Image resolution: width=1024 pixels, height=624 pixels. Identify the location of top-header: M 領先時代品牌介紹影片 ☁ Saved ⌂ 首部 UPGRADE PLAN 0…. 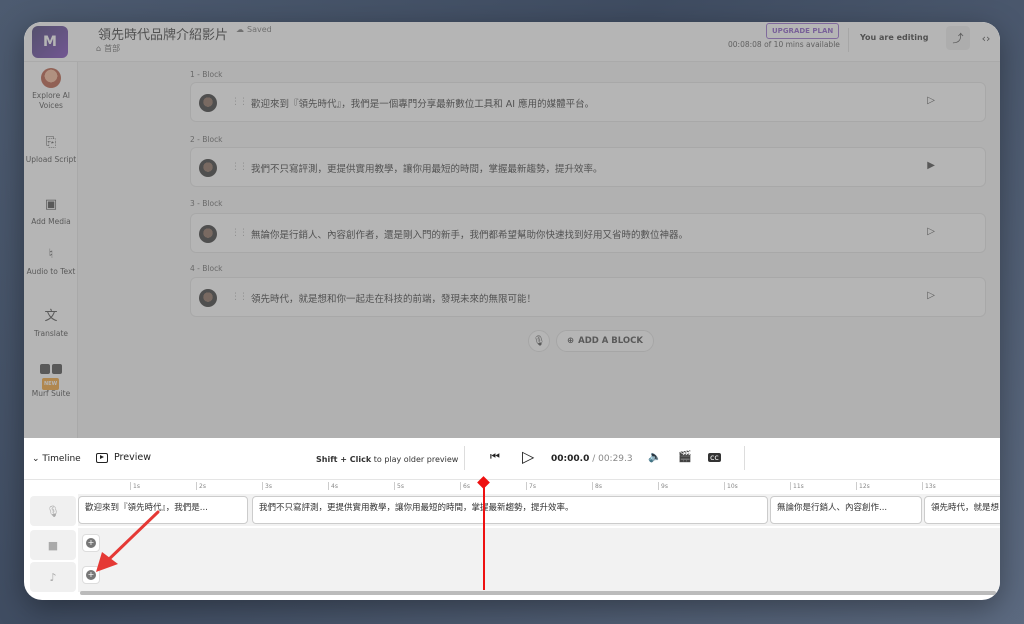
(512, 42).